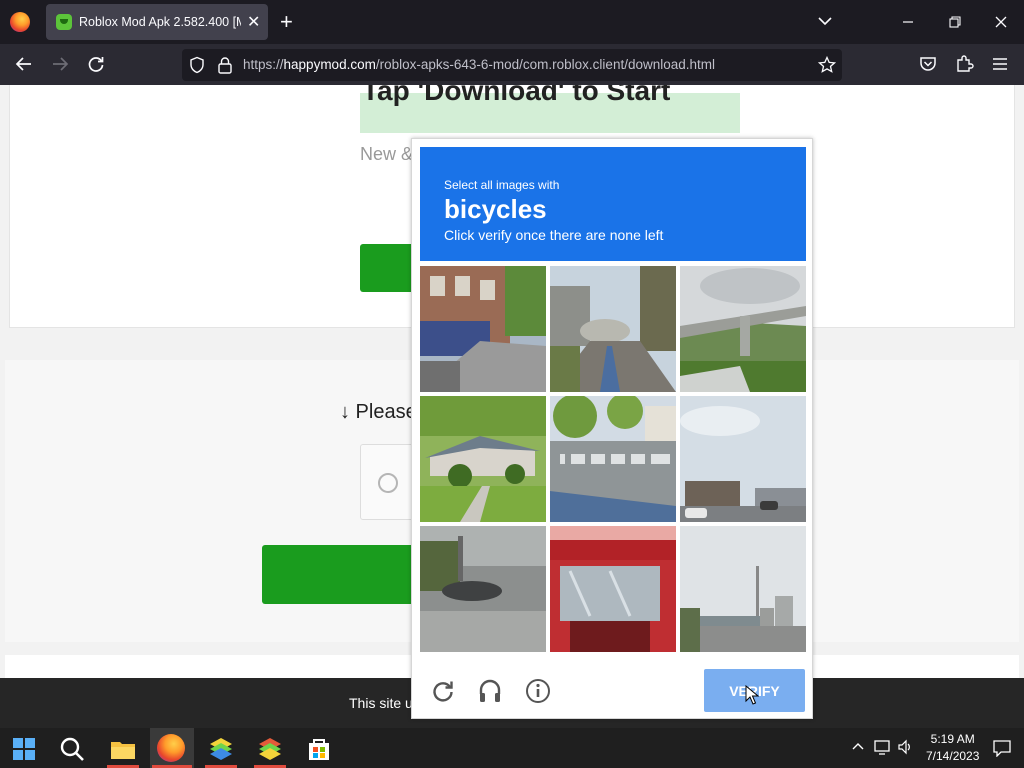 This screenshot has height=768, width=1024. I want to click on firefox-taskbar-icon, so click(171, 748).